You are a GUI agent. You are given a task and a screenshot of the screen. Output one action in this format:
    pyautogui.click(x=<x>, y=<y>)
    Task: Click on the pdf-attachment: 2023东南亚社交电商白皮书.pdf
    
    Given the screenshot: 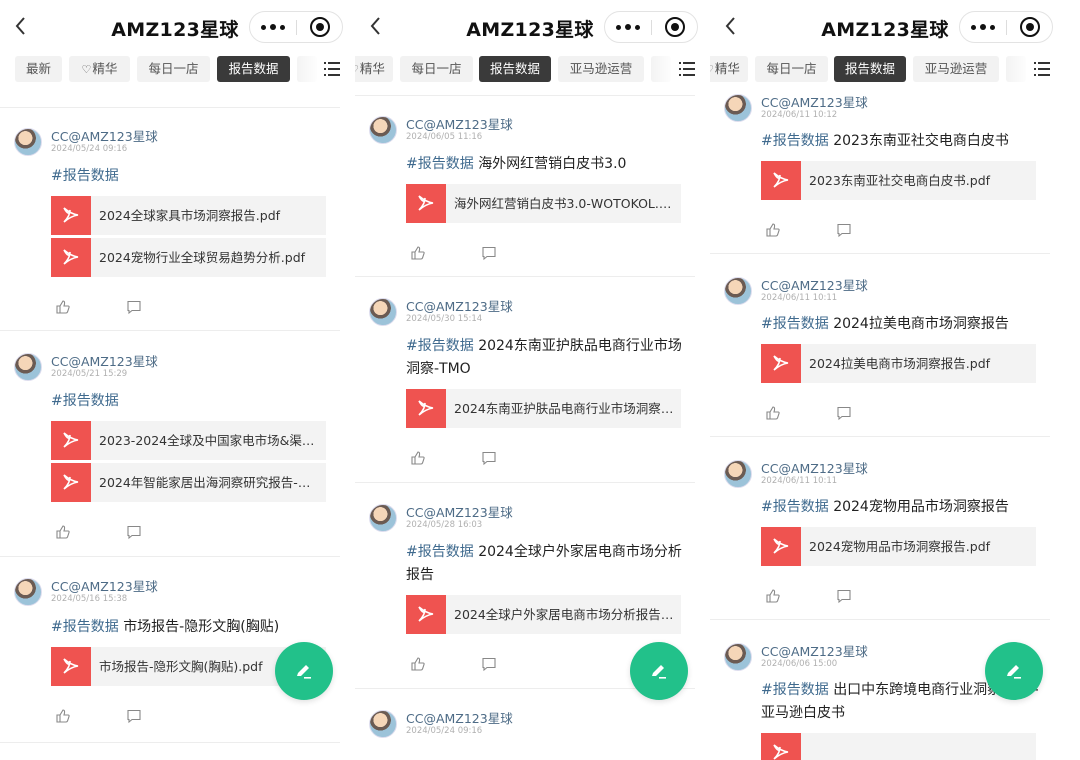 What is the action you would take?
    pyautogui.click(x=898, y=180)
    